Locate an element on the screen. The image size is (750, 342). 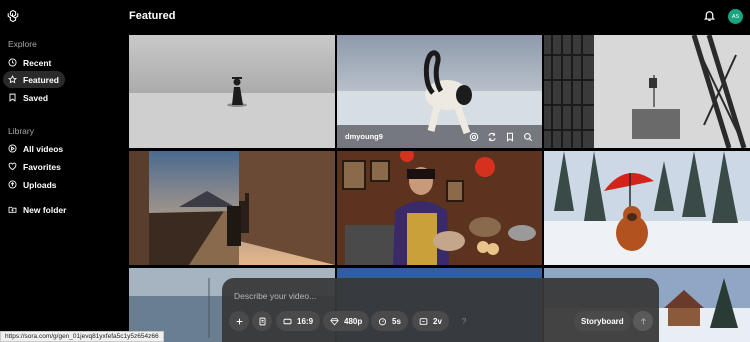
sidebar-item-saved: Saved is located at coordinates (28, 97).